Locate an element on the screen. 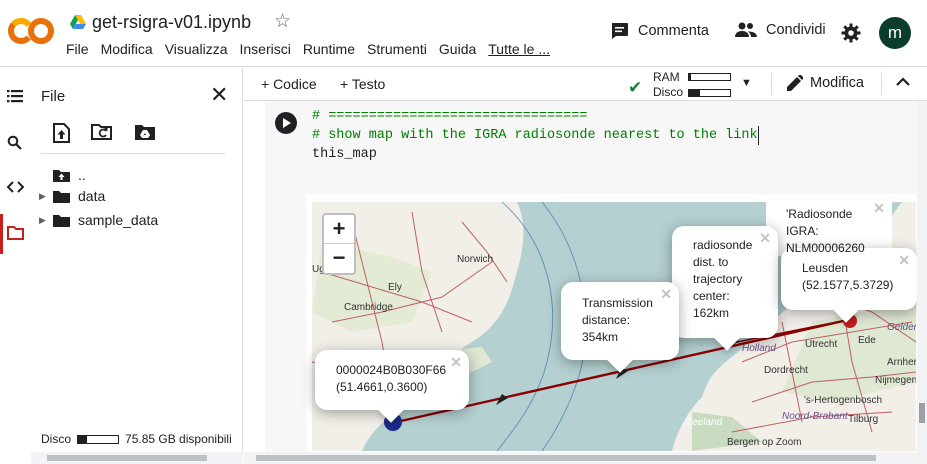 This screenshot has width=927, height=464. tree-item-label: sample_data is located at coordinates (118, 220).